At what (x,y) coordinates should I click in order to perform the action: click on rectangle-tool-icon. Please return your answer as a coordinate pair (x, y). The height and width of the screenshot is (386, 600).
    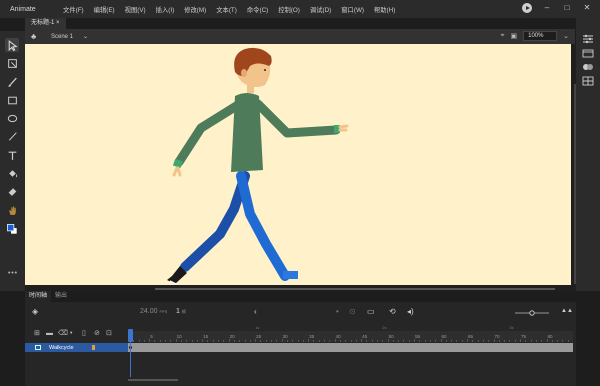
    Looking at the image, I should click on (12, 100).